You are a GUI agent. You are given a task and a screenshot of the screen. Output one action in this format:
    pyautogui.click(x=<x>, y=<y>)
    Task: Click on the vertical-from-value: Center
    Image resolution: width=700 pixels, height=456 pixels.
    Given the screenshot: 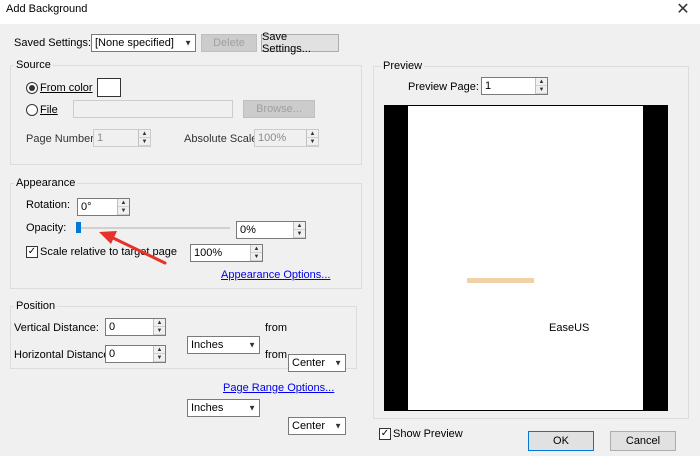 What is the action you would take?
    pyautogui.click(x=309, y=363)
    